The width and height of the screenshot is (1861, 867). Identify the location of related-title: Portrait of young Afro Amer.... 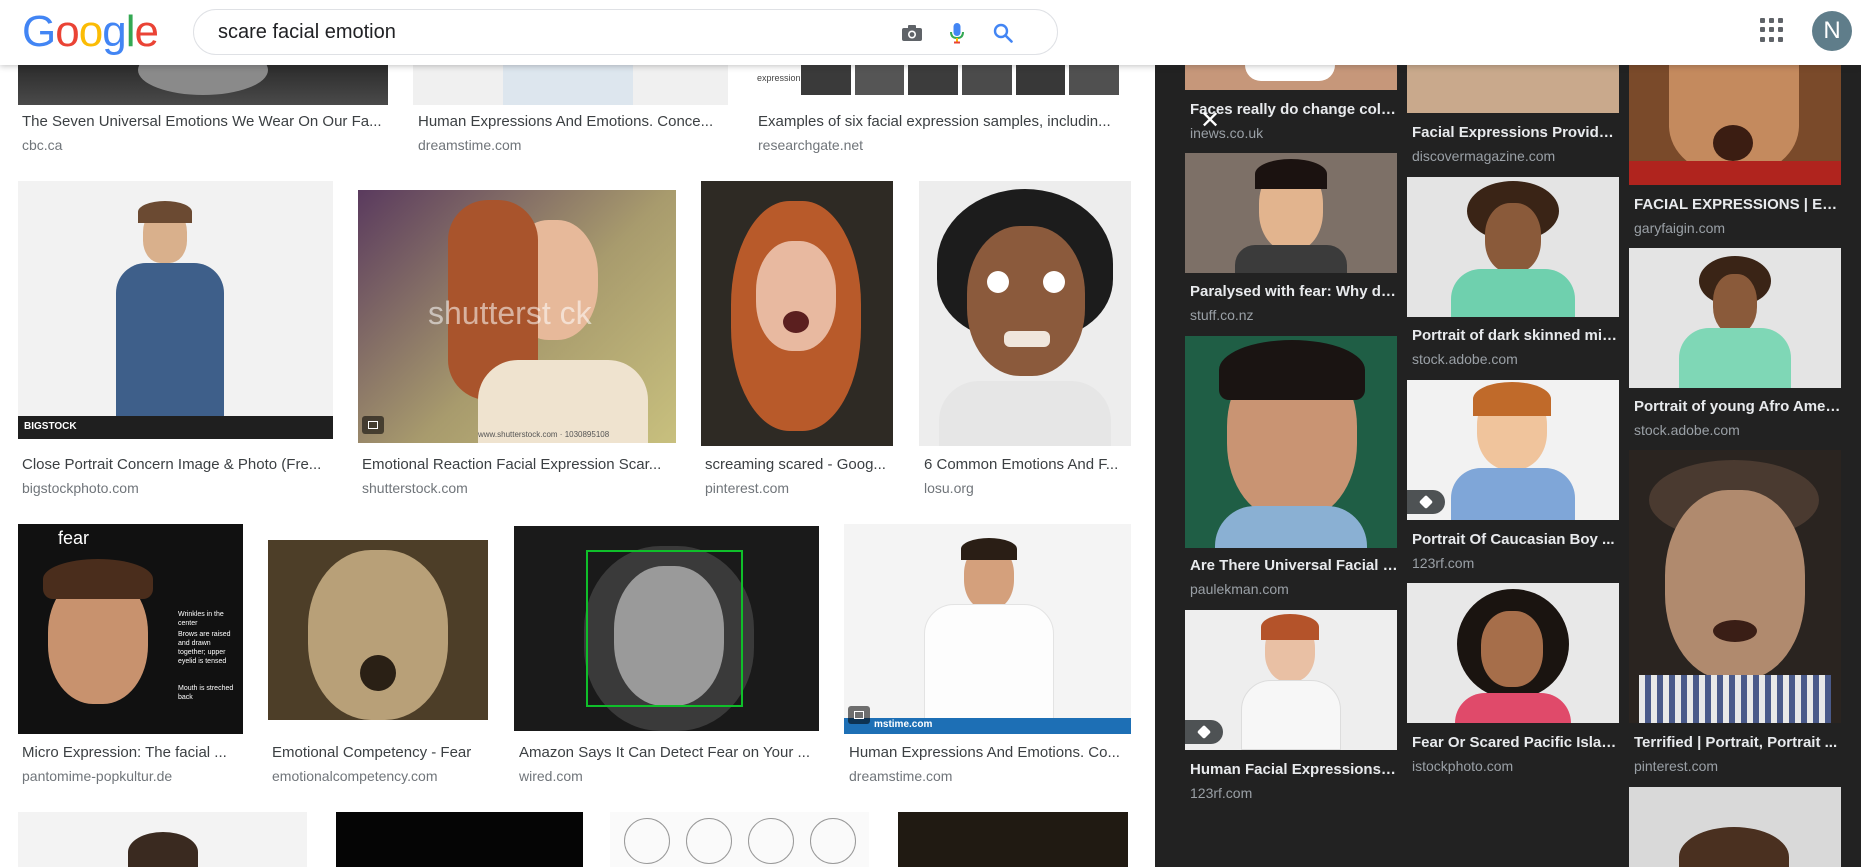
(1738, 406).